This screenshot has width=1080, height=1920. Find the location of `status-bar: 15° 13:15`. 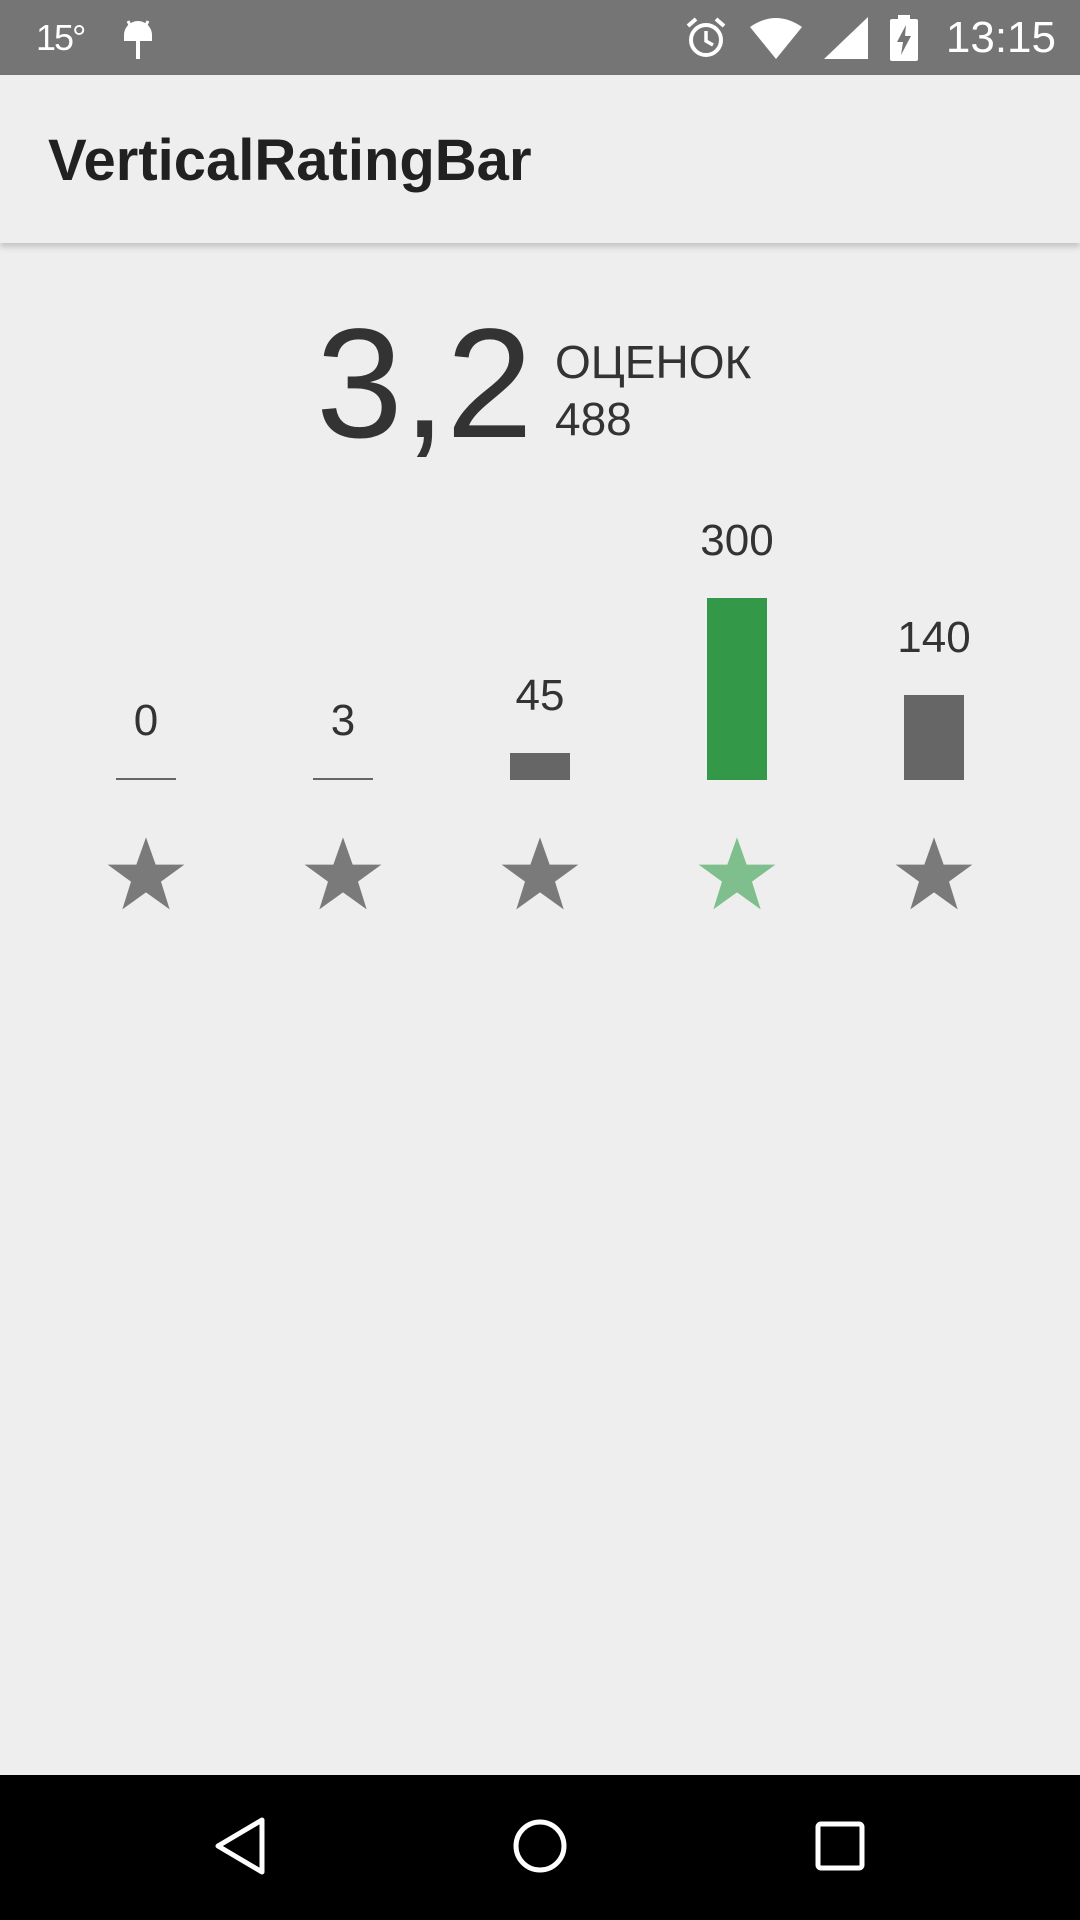

status-bar: 15° 13:15 is located at coordinates (540, 37).